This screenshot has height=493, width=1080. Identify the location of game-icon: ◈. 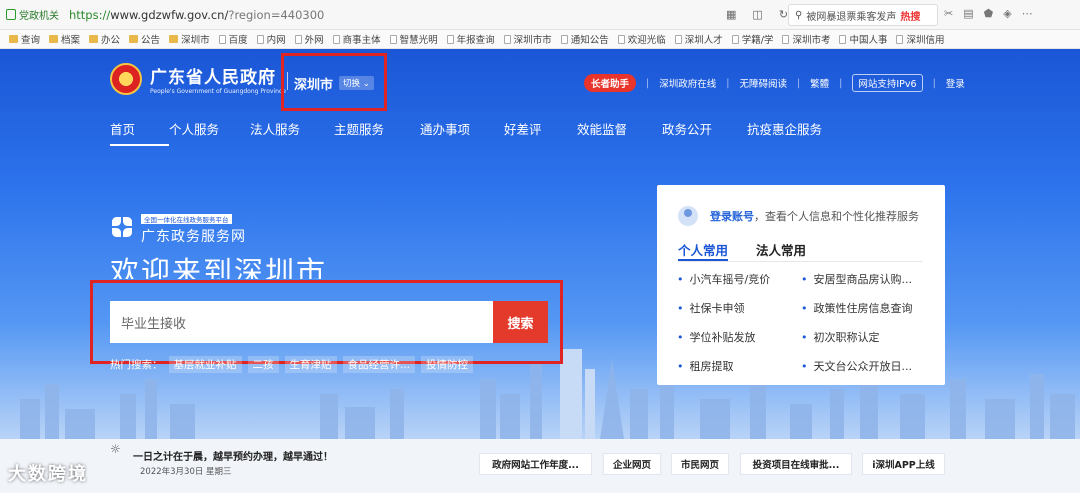
(1007, 13).